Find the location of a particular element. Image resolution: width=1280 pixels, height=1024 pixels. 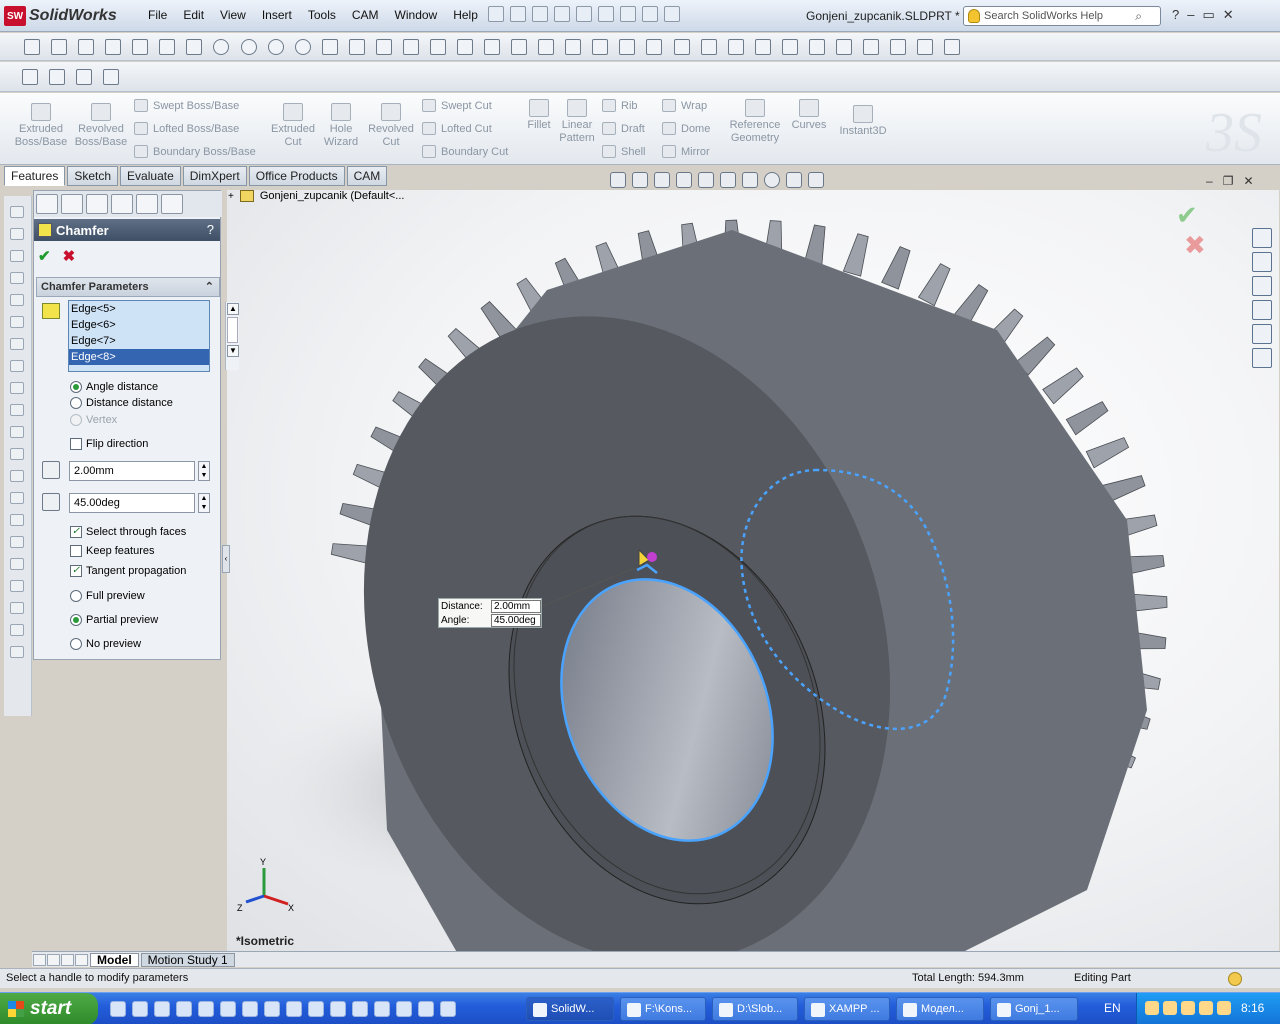

expand-icon: + is located at coordinates (231, 196).